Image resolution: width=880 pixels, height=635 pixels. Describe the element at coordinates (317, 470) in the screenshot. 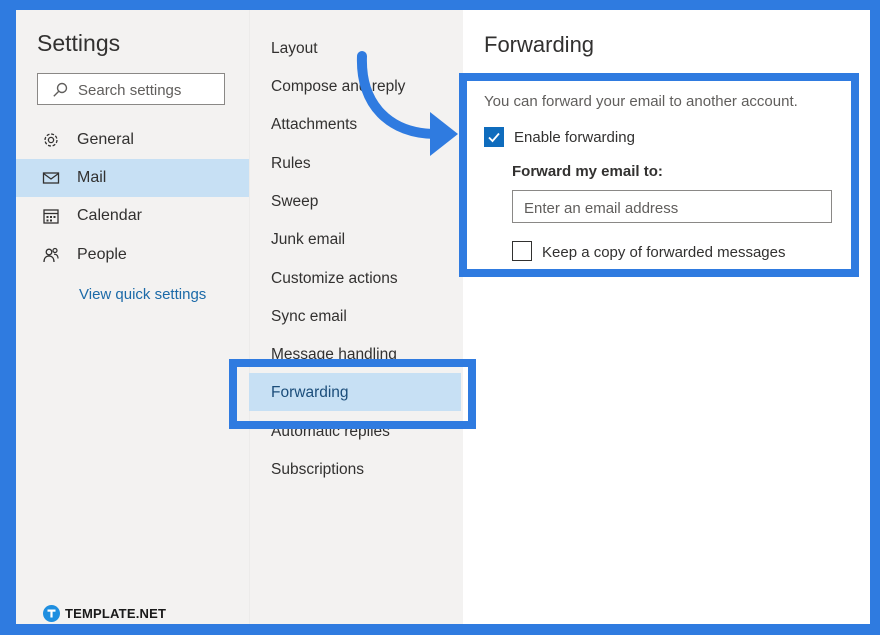

I see `menu-item-subscriptions: Subscriptions` at that location.